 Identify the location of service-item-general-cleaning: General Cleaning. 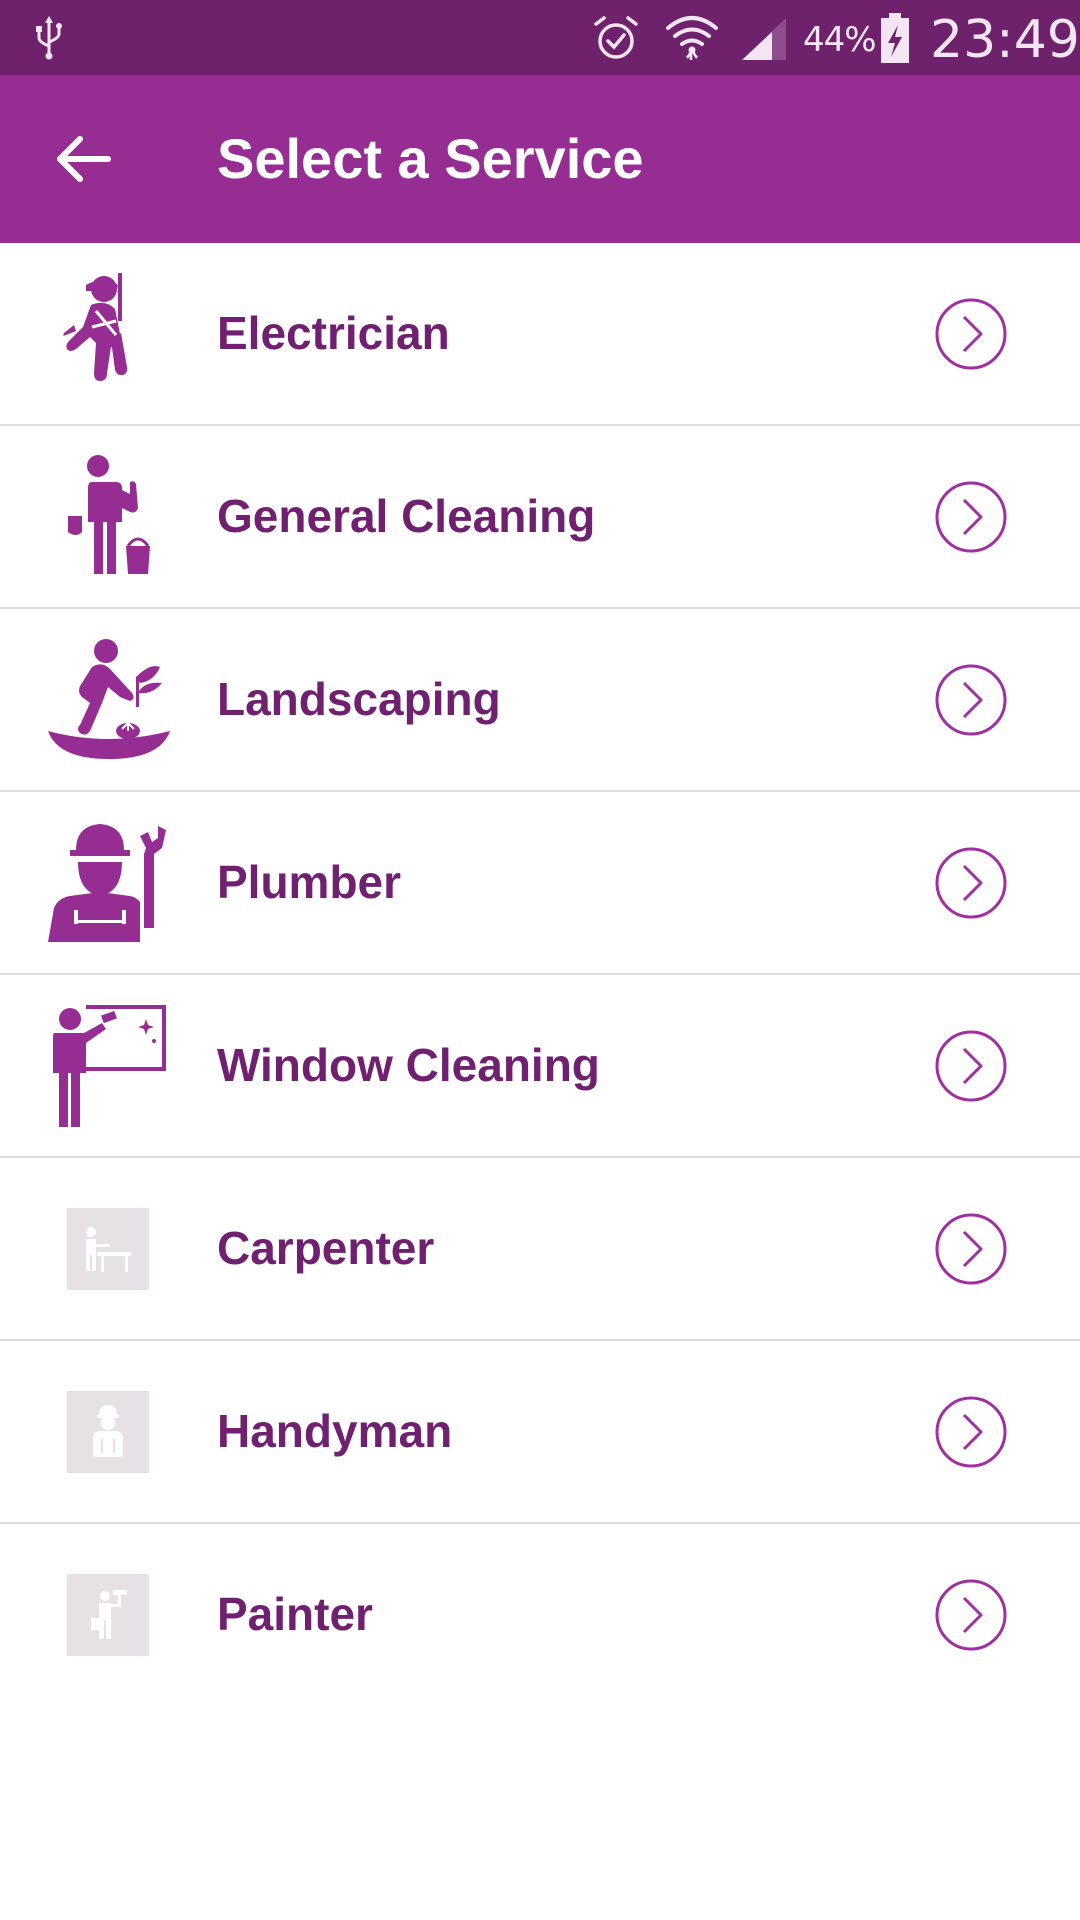
(540, 517).